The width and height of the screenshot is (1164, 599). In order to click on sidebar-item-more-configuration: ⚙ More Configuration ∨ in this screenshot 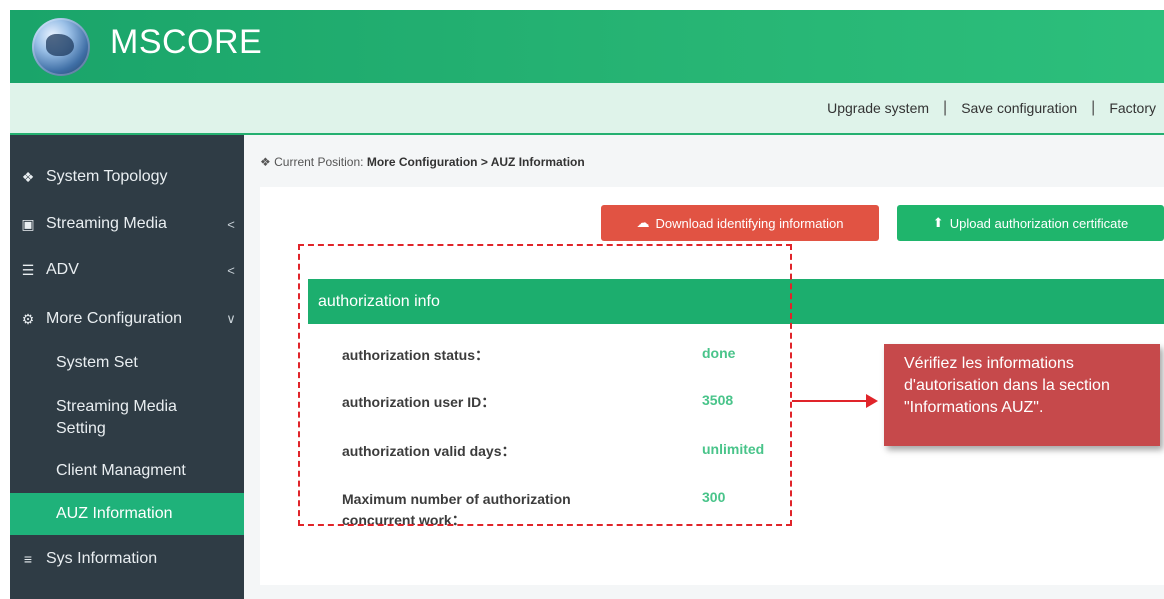, I will do `click(127, 319)`.